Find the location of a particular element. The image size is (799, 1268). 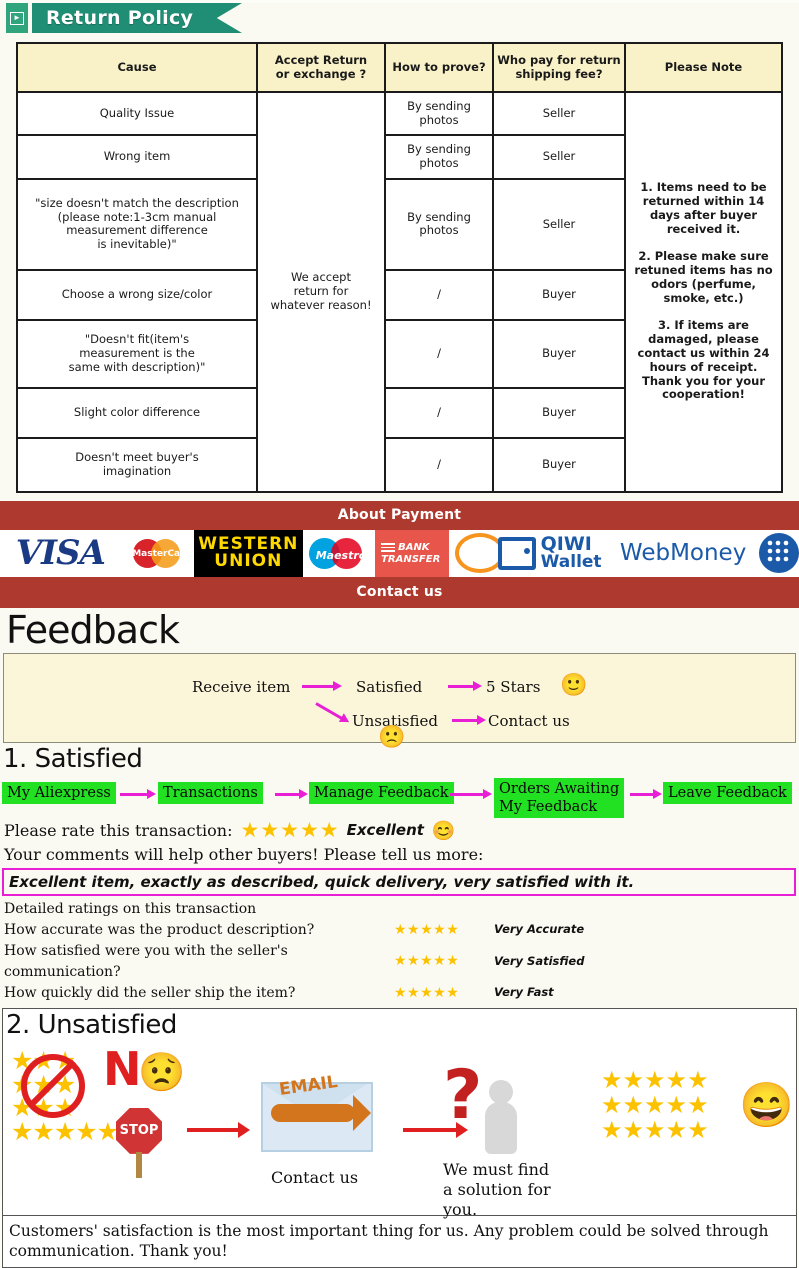

col-accept-return: Accept Return or exchange ? is located at coordinates (321, 67).